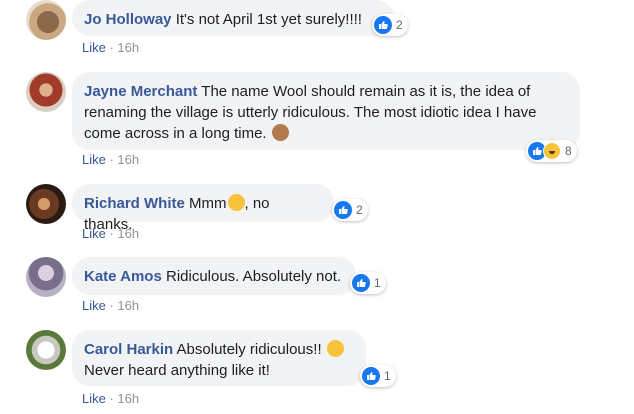 The width and height of the screenshot is (634, 414). I want to click on comment-text: It's not April 1st yet surely!!!!, so click(266, 19).